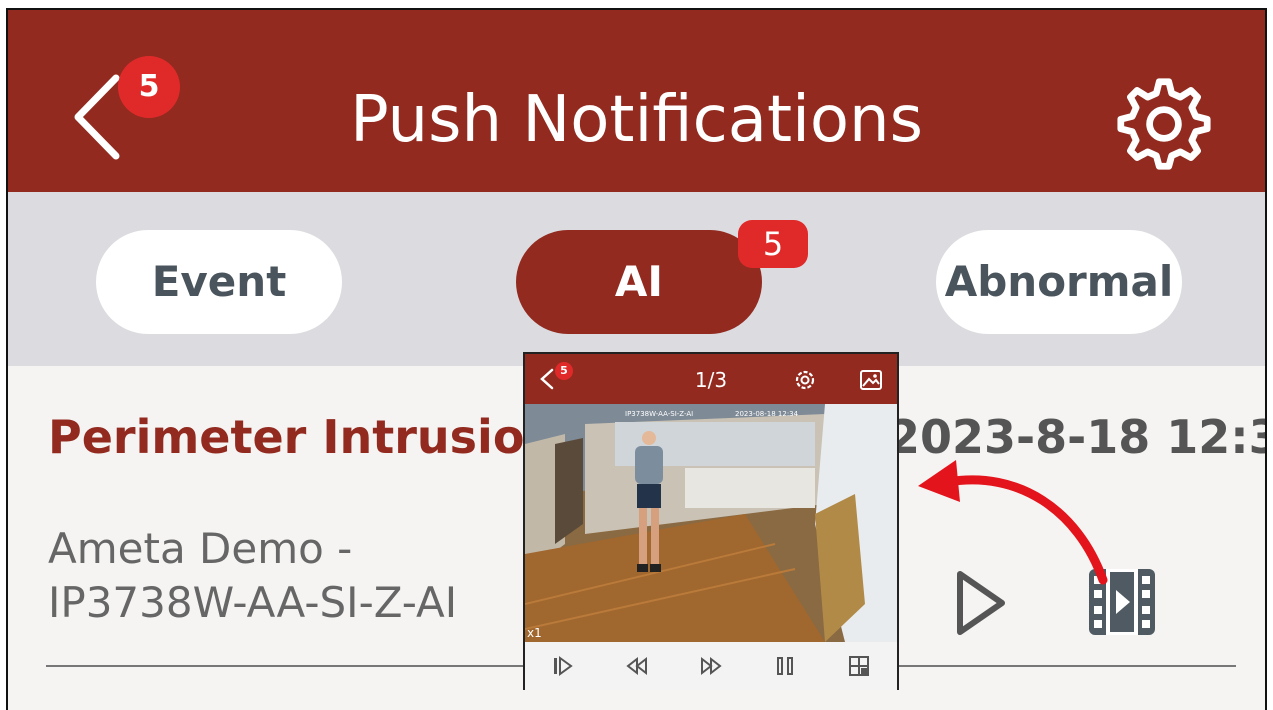  What do you see at coordinates (1164, 124) in the screenshot?
I see `gear-icon` at bounding box center [1164, 124].